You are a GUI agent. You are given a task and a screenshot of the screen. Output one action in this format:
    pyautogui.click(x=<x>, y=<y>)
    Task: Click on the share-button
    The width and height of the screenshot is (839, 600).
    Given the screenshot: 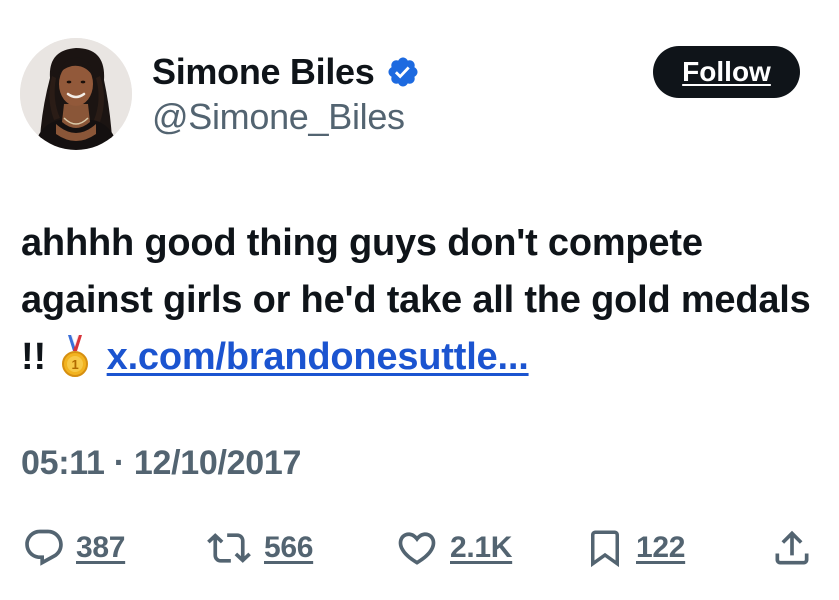 What is the action you would take?
    pyautogui.click(x=792, y=548)
    